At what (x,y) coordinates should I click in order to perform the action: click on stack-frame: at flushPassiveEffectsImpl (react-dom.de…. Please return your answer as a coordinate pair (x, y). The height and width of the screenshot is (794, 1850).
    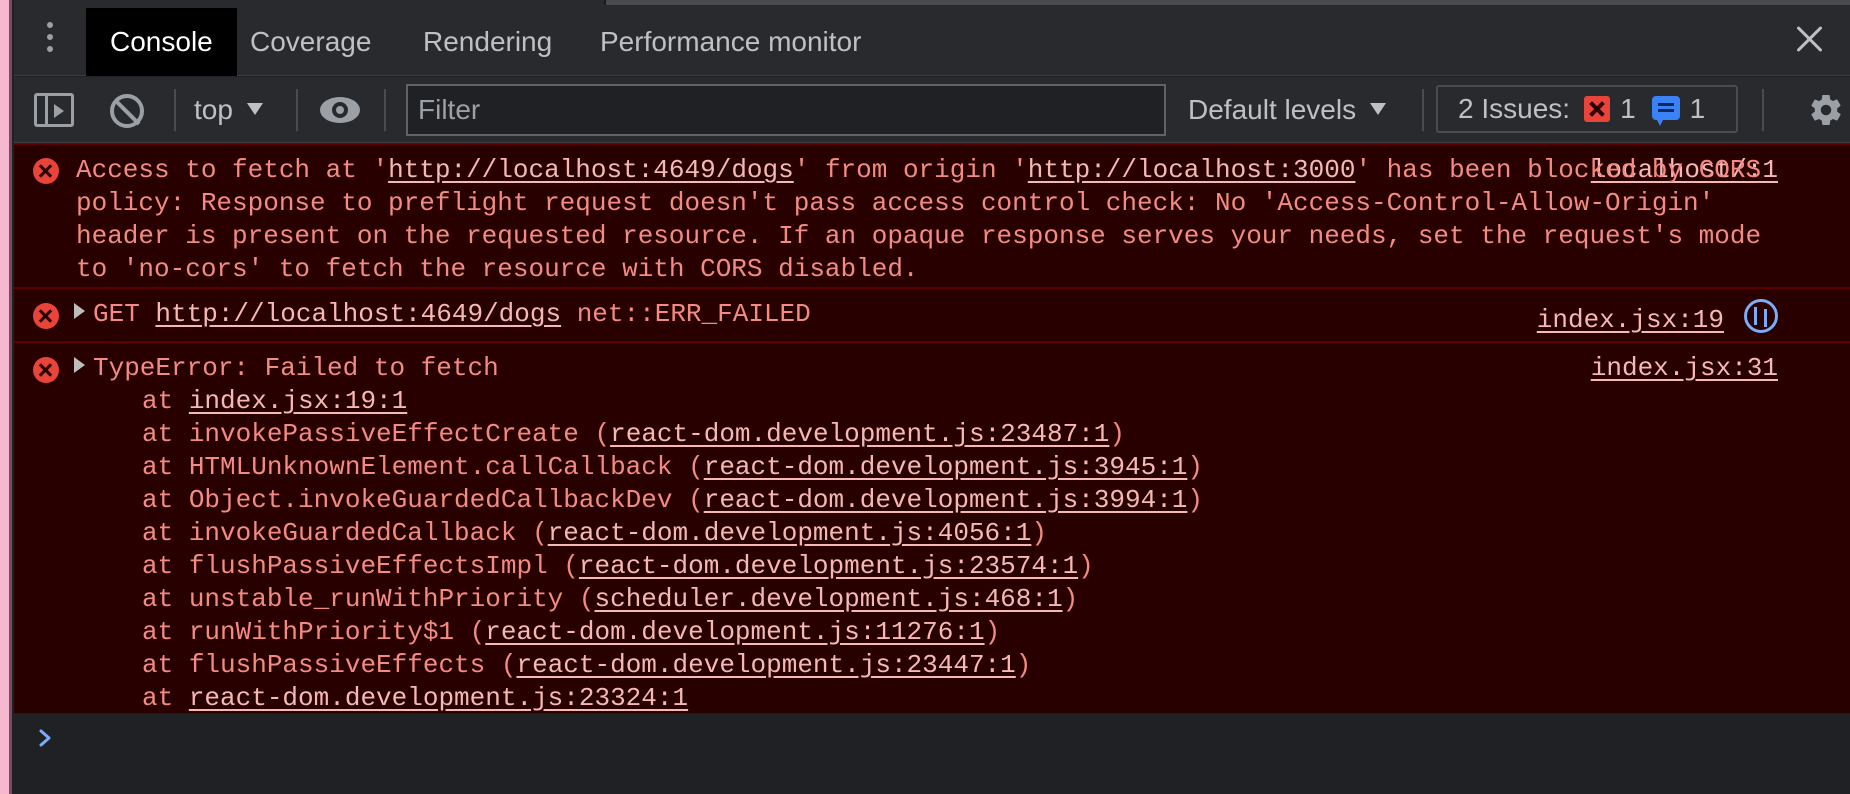
    Looking at the image, I should click on (618, 566).